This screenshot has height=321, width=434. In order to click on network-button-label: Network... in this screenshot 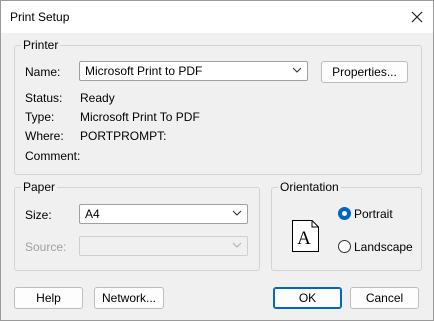, I will do `click(128, 298)`.